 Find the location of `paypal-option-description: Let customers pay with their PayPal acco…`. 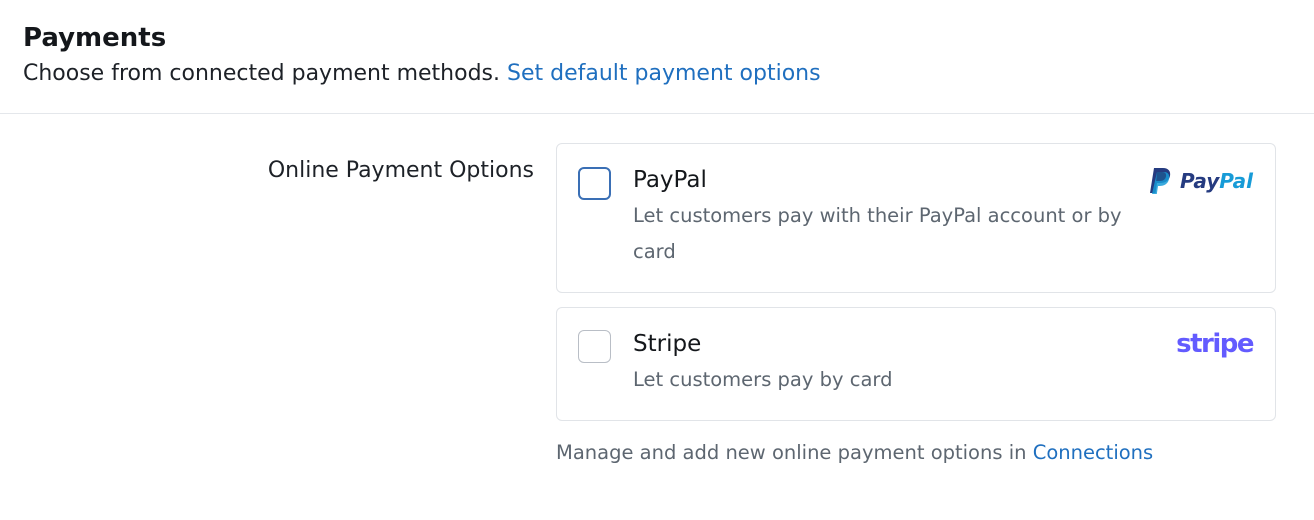

paypal-option-description: Let customers pay with their PayPal acco… is located at coordinates (877, 233).